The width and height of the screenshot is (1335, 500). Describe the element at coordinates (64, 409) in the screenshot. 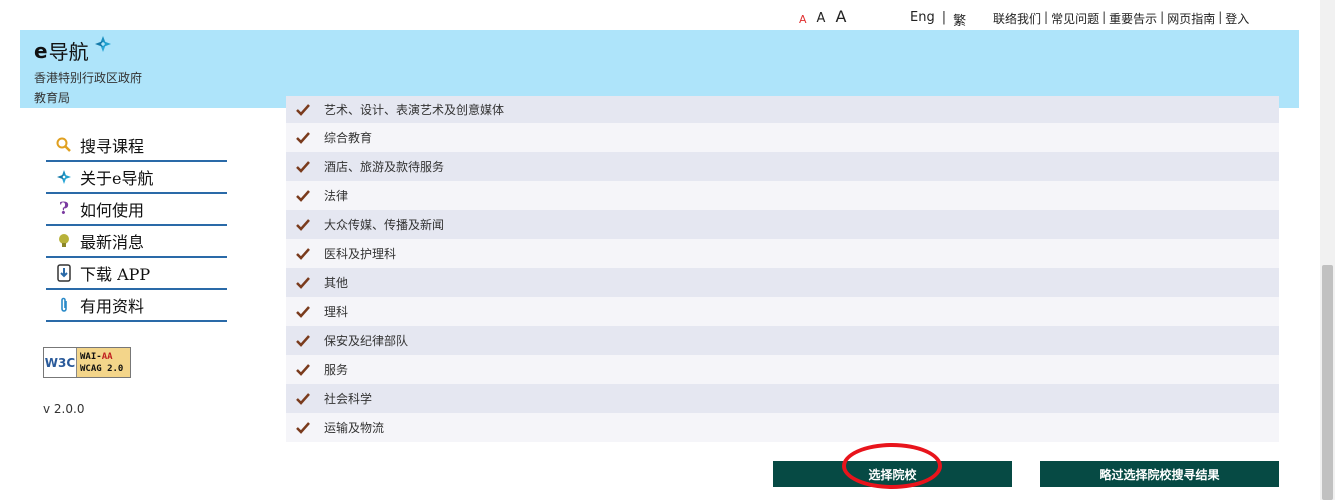

I see `app-version: v 2.0.0` at that location.